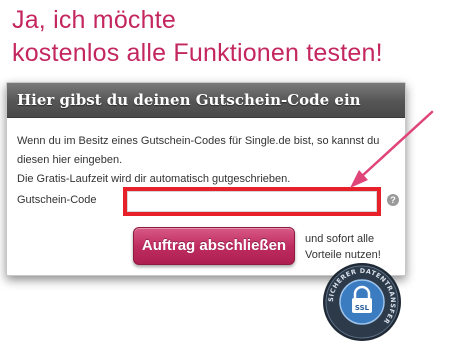 The height and width of the screenshot is (345, 450). I want to click on seal-ssl-text: SSL, so click(362, 308).